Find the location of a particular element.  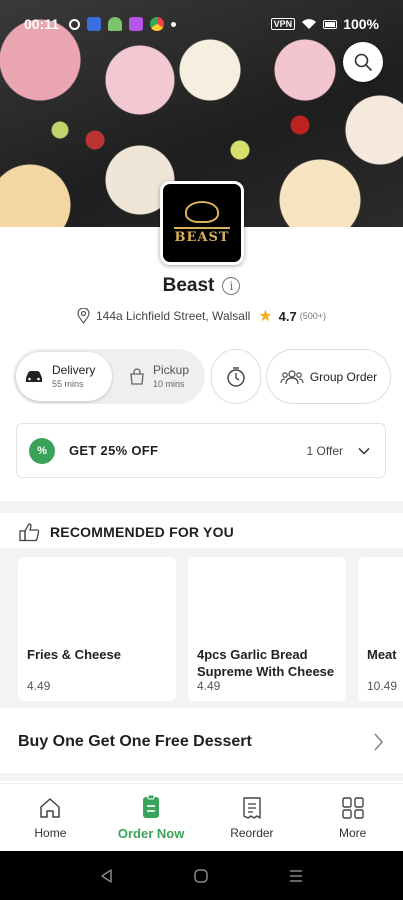

system-status: VPN 100% is located at coordinates (324, 24).